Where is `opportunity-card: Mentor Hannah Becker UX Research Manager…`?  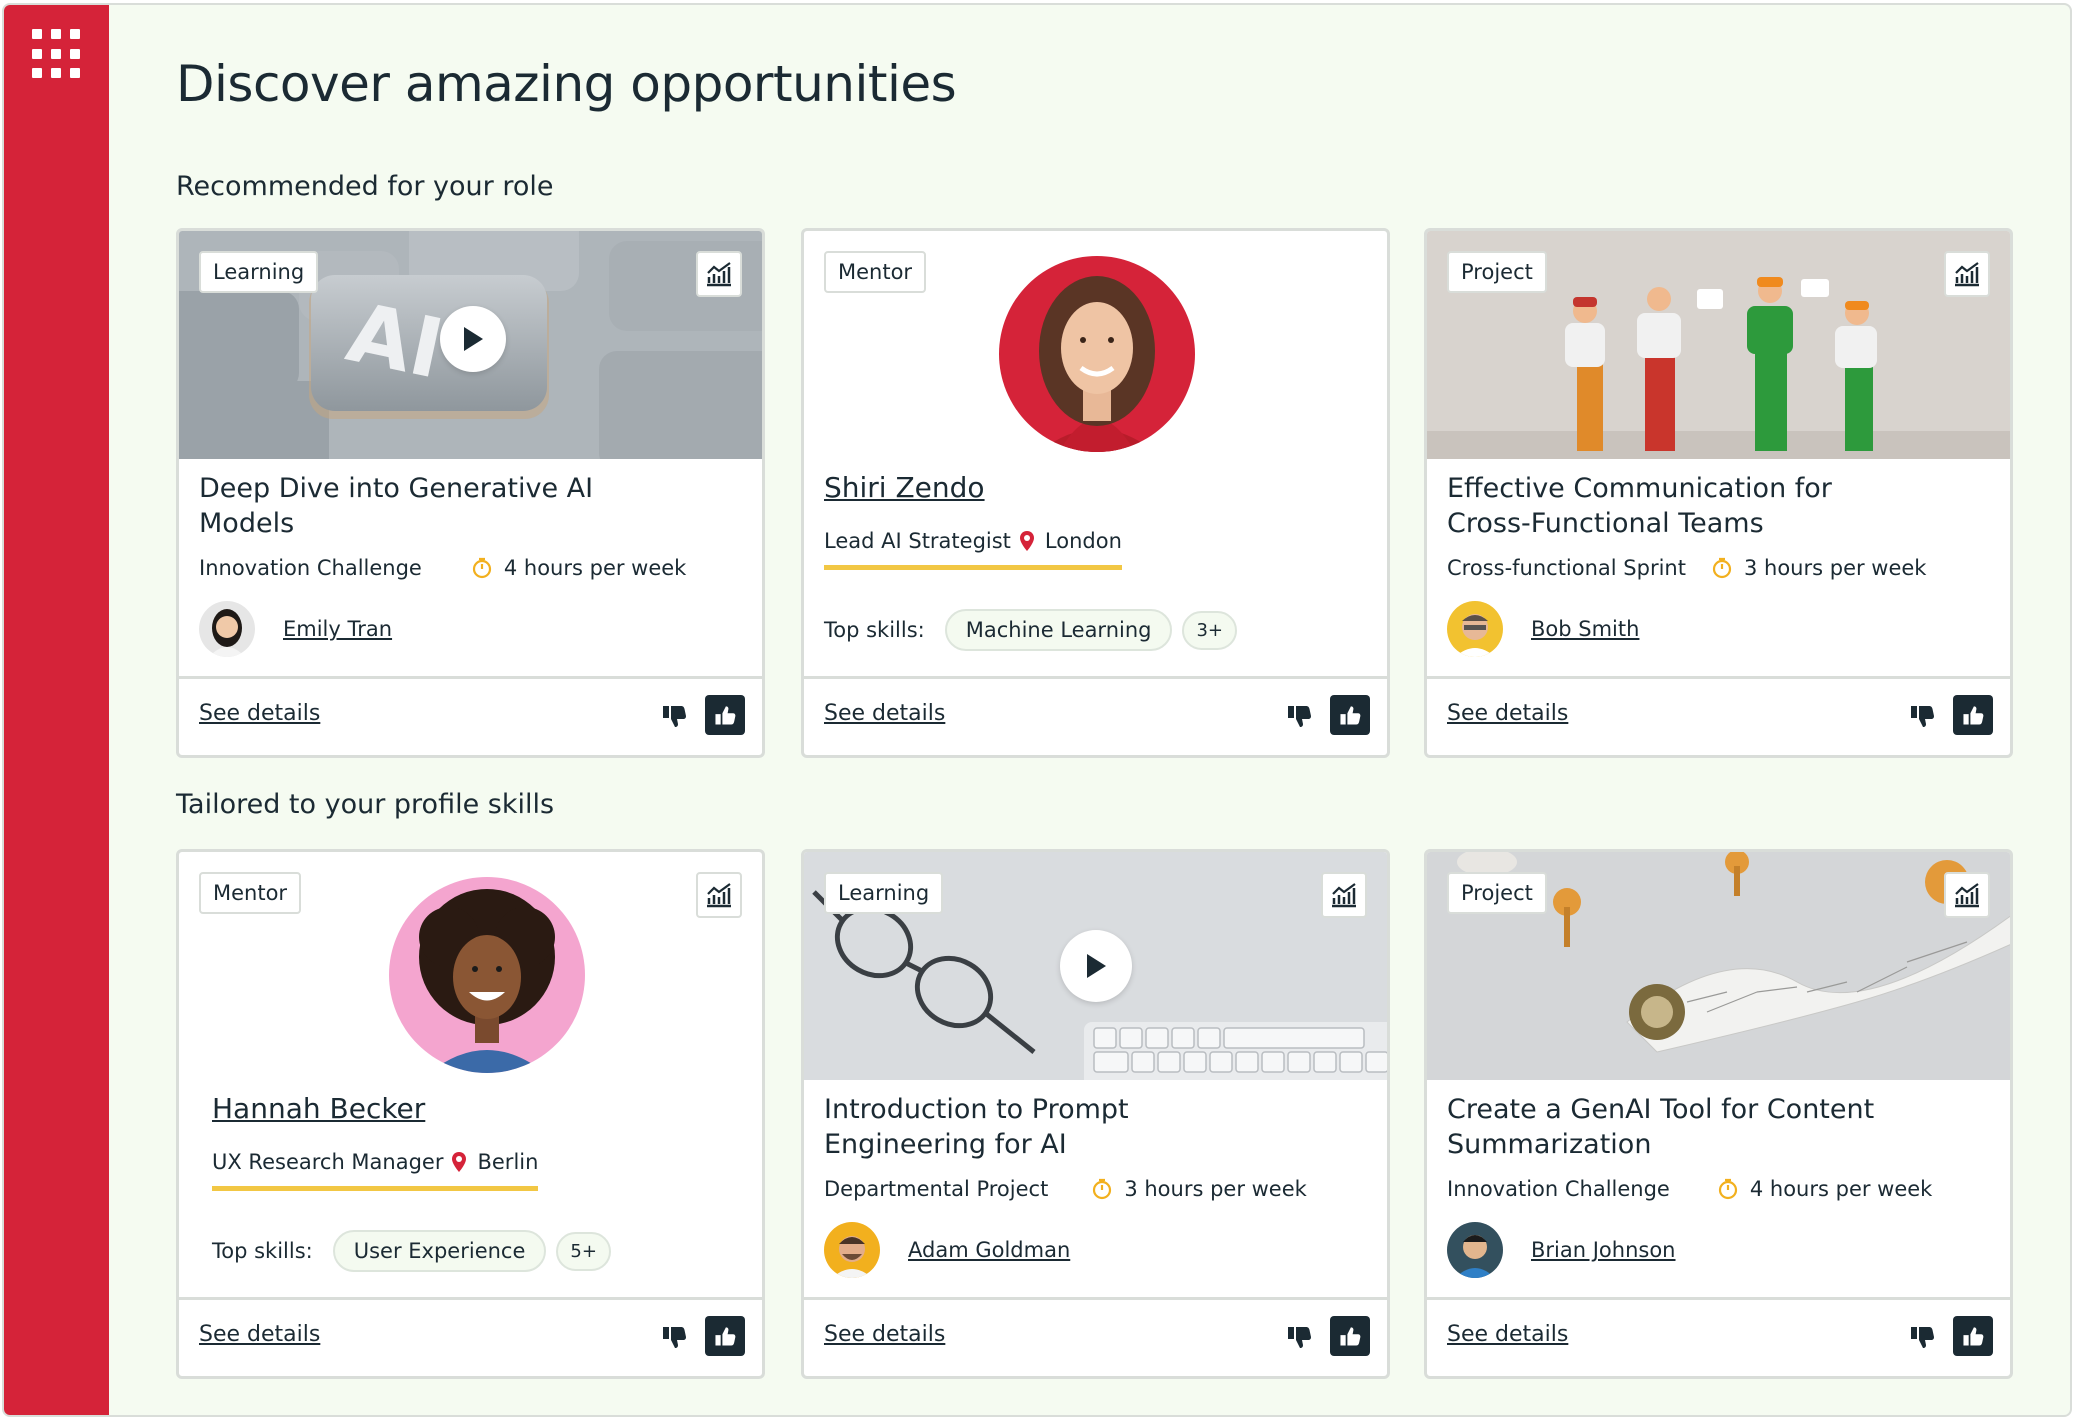 opportunity-card: Mentor Hannah Becker UX Research Manager… is located at coordinates (470, 1114).